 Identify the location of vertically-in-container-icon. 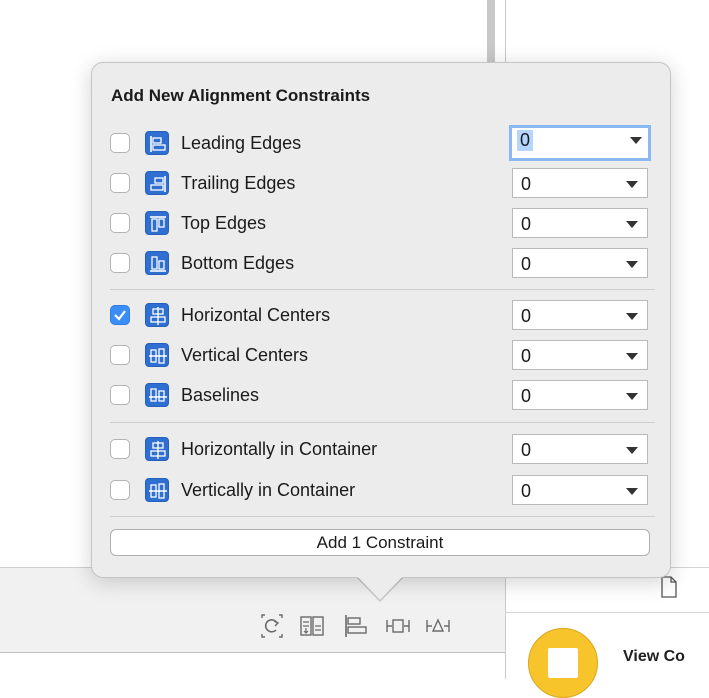
(157, 490).